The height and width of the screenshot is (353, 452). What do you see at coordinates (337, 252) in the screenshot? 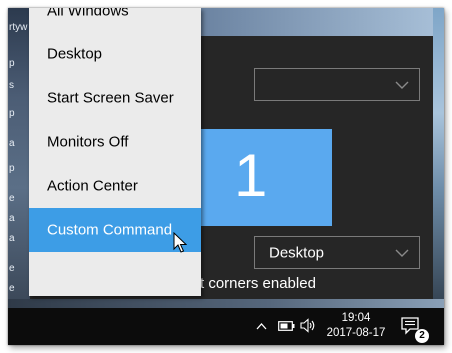
I see `corner-action-dropdown: Desktop` at bounding box center [337, 252].